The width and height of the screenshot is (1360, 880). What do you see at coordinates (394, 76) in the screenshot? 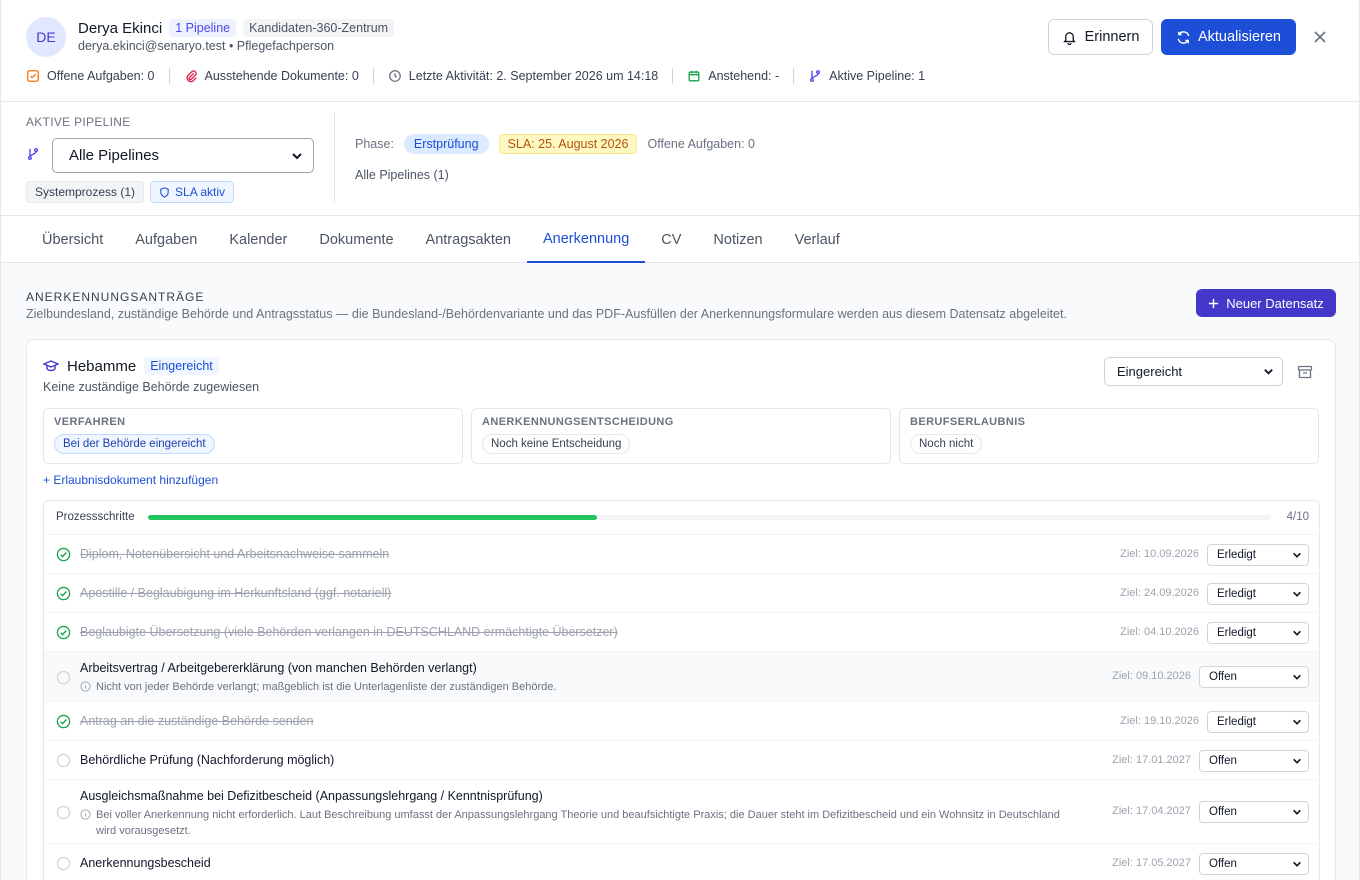
I see `clock-icon` at bounding box center [394, 76].